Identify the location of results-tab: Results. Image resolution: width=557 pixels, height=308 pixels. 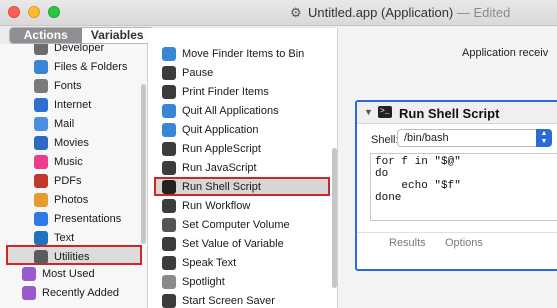
(407, 243).